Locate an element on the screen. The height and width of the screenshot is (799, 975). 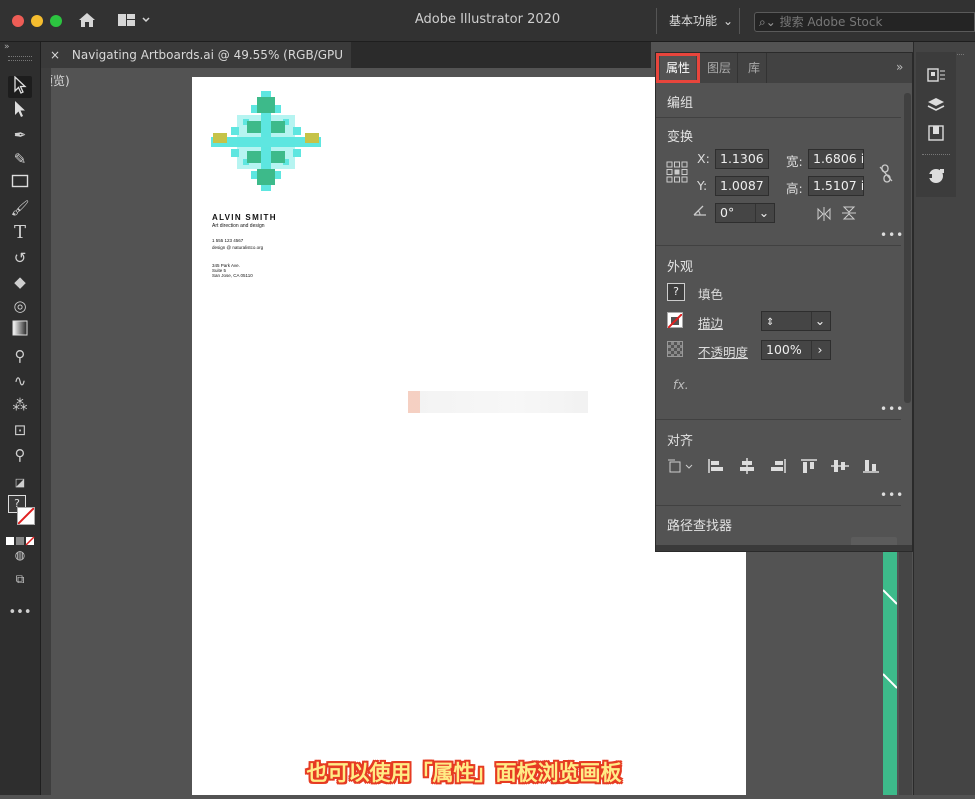
appearance-title: 外观 is located at coordinates (680, 267).